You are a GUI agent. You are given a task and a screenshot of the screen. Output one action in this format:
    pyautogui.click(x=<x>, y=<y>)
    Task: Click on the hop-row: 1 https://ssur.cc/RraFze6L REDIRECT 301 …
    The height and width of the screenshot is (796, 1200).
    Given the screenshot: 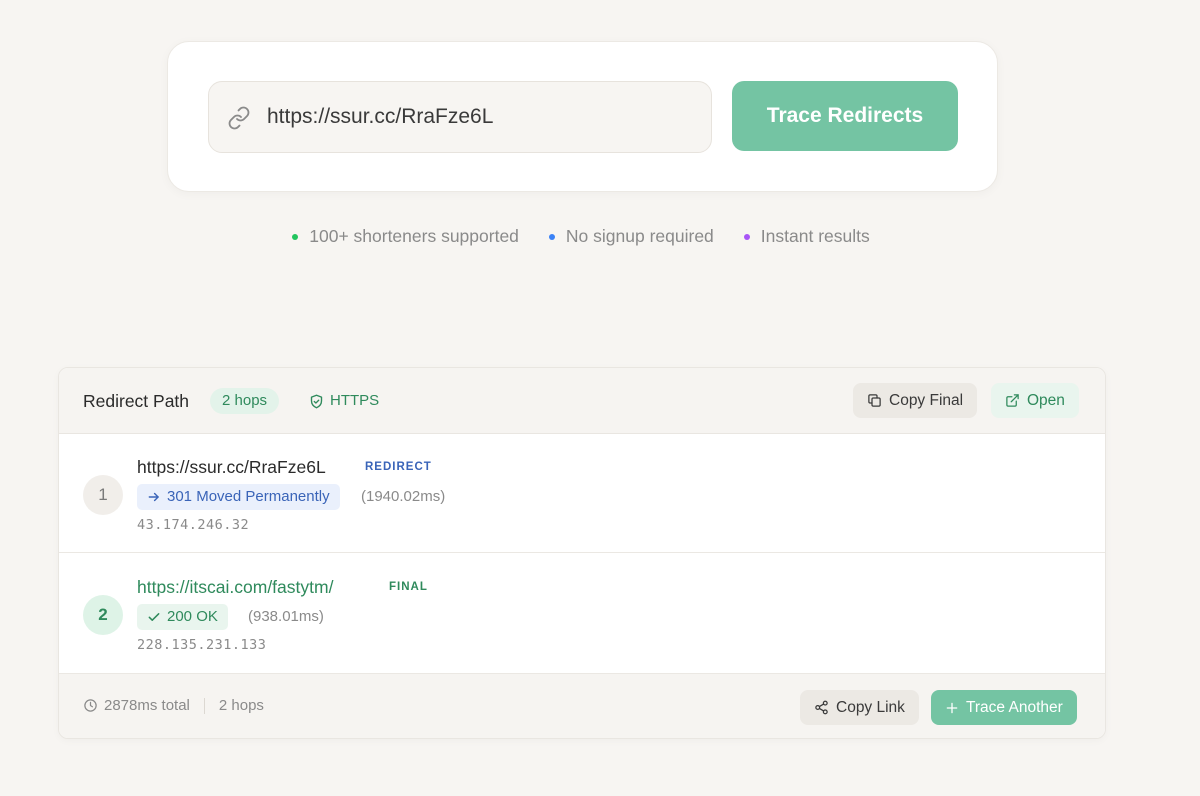 What is the action you would take?
    pyautogui.click(x=582, y=493)
    